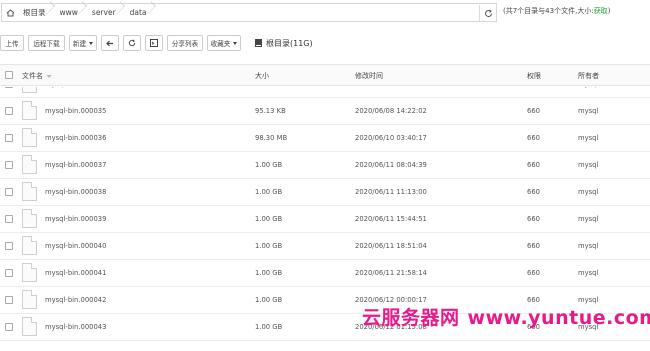  What do you see at coordinates (49, 76) in the screenshot?
I see `sort-icon` at bounding box center [49, 76].